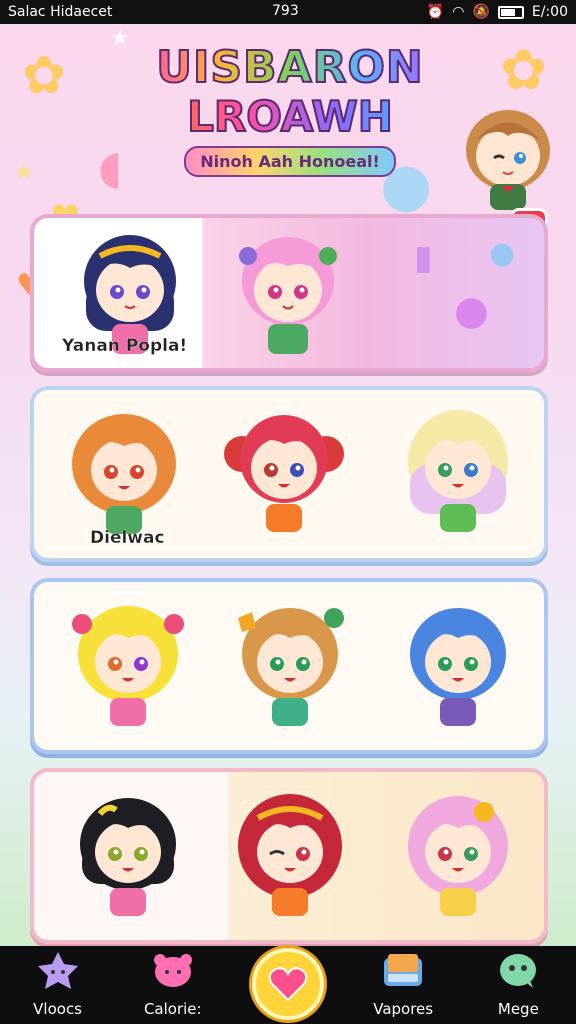  What do you see at coordinates (172, 970) in the screenshot?
I see `pink-blob-icon` at bounding box center [172, 970].